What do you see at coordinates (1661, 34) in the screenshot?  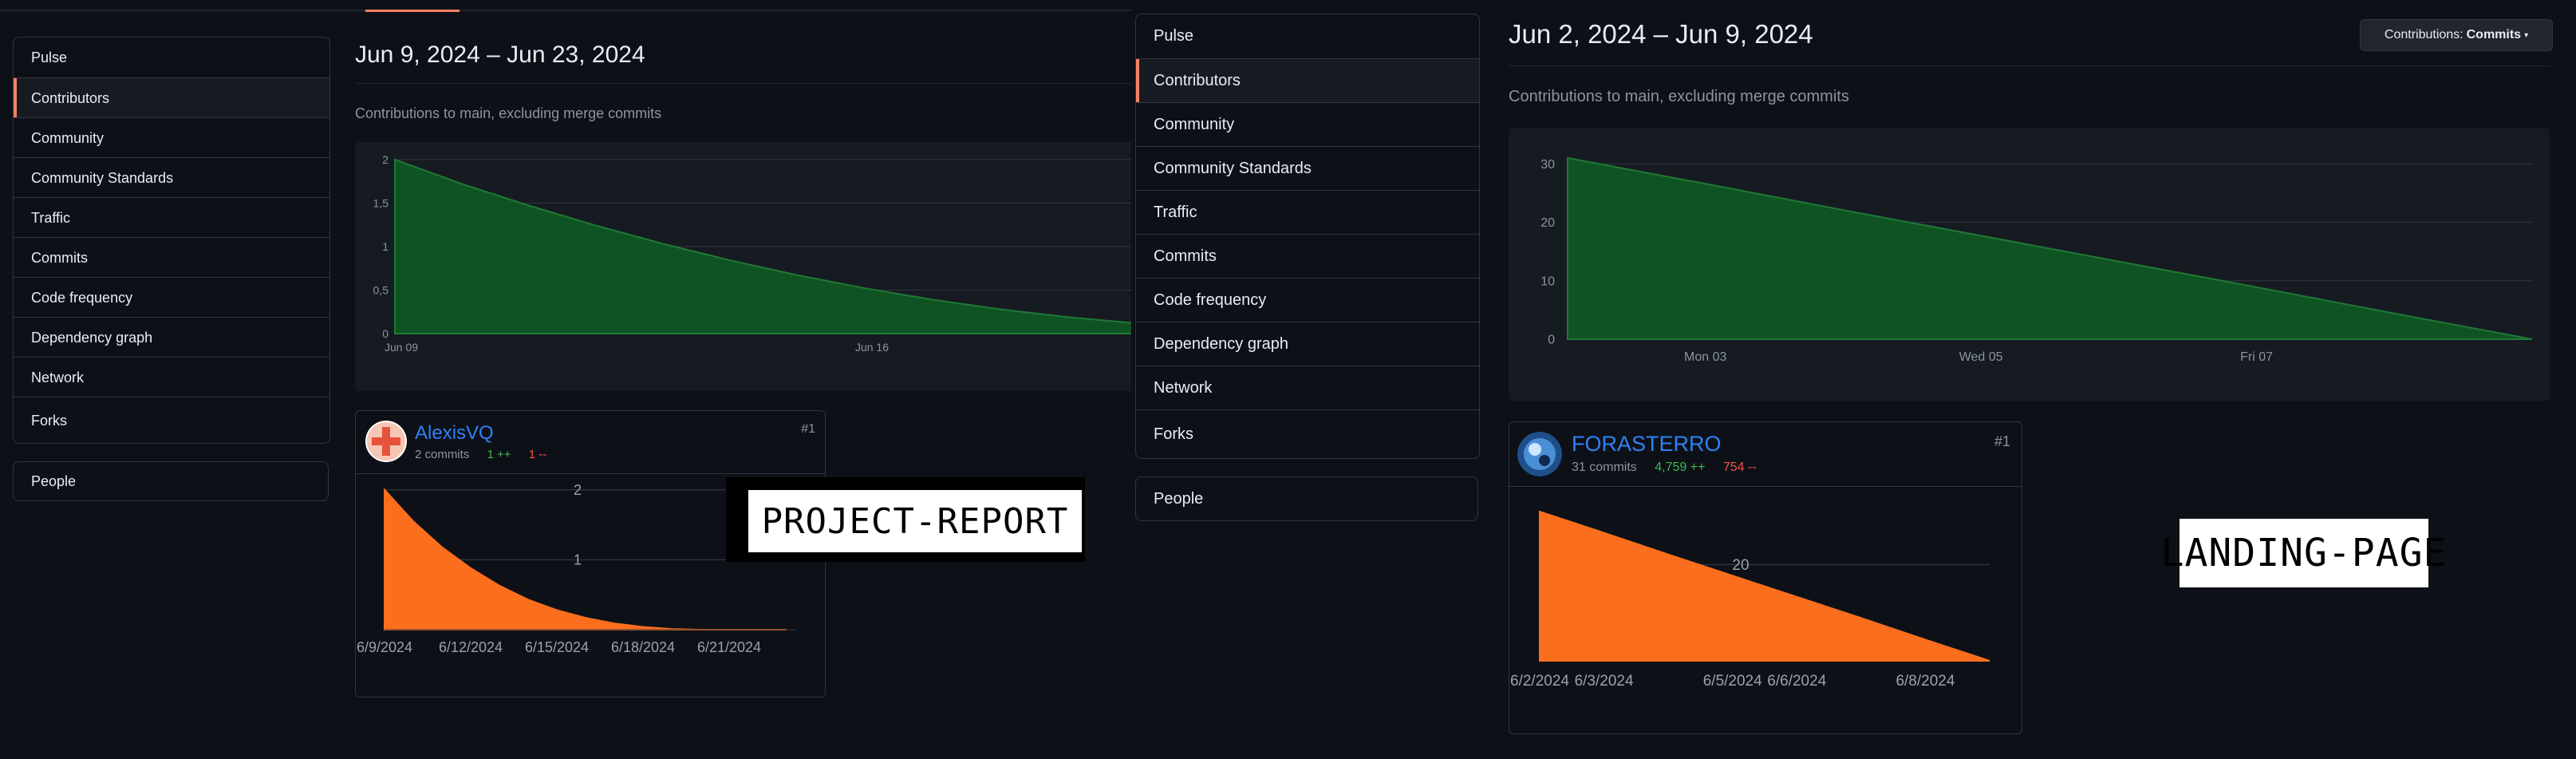 I see `date-range-title: Jun 2, 2024 – Jun 9, 2024` at bounding box center [1661, 34].